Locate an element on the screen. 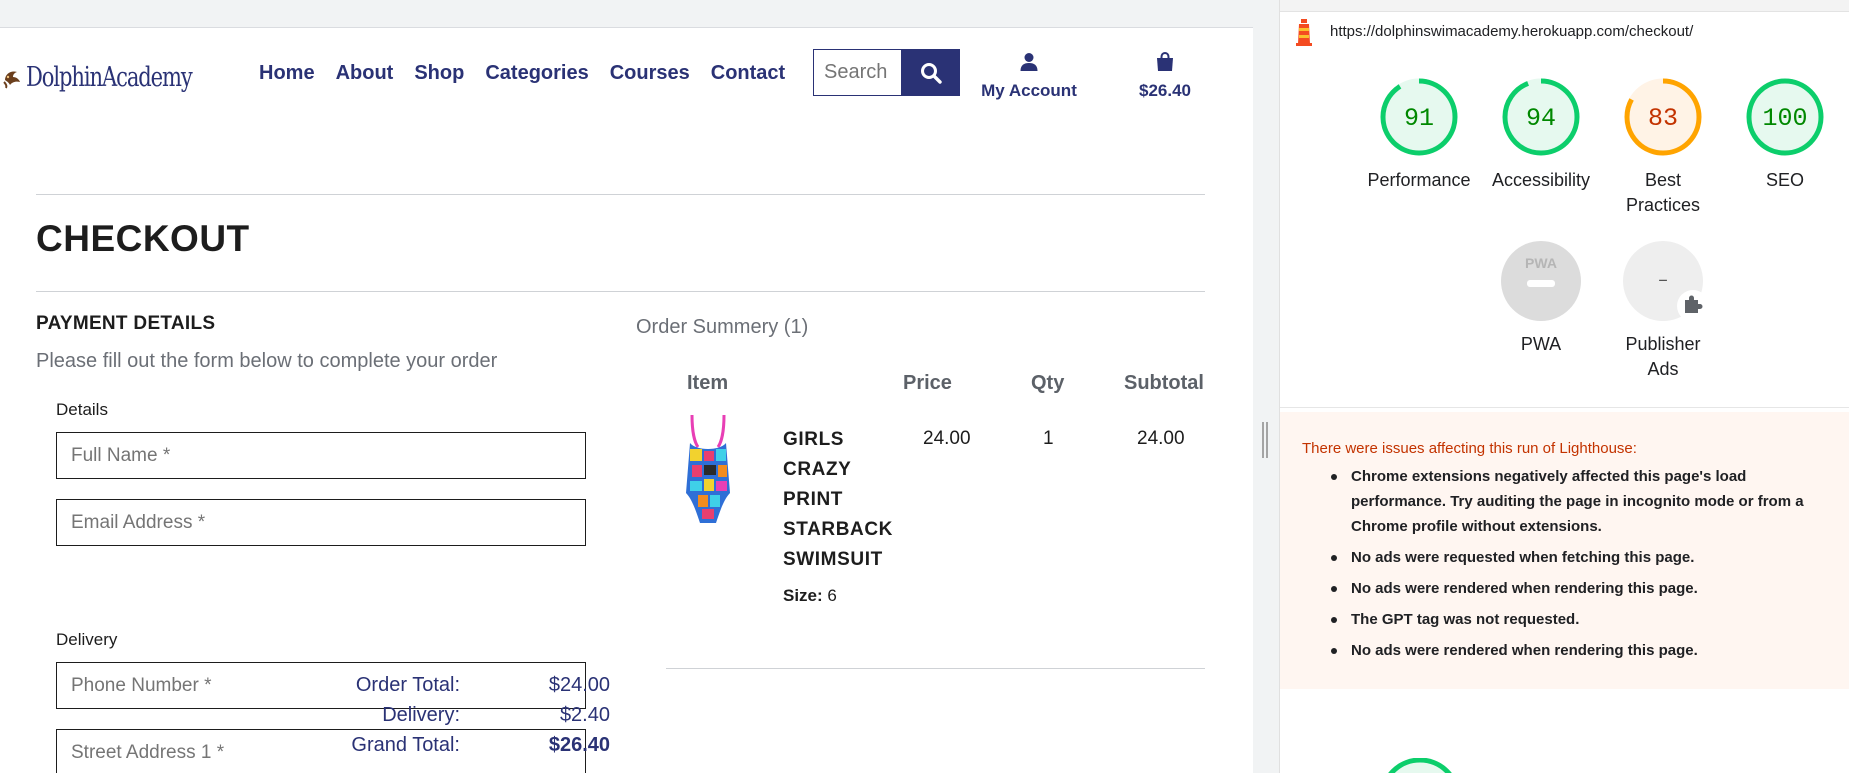 Image resolution: width=1849 pixels, height=773 pixels. order-summary-title: Order Summery (1) is located at coordinates (722, 327).